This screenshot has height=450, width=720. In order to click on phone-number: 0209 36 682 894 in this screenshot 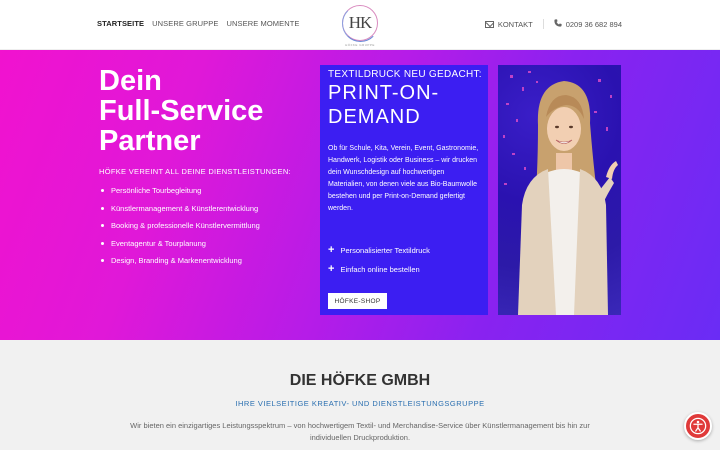, I will do `click(593, 24)`.